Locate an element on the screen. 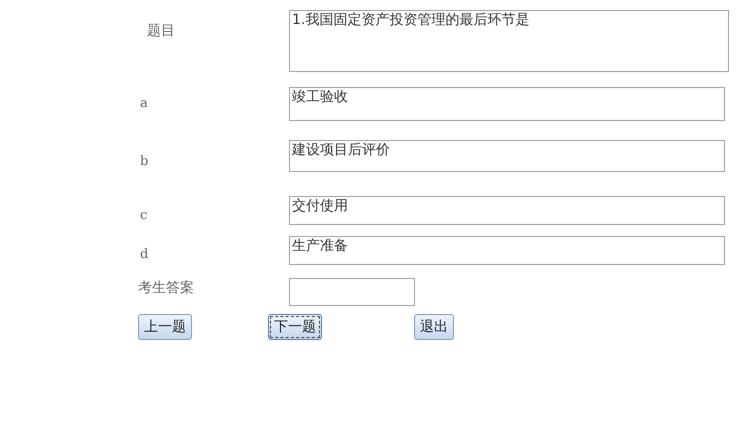 This screenshot has width=745, height=431. option-box: 生产准备 is located at coordinates (507, 250).